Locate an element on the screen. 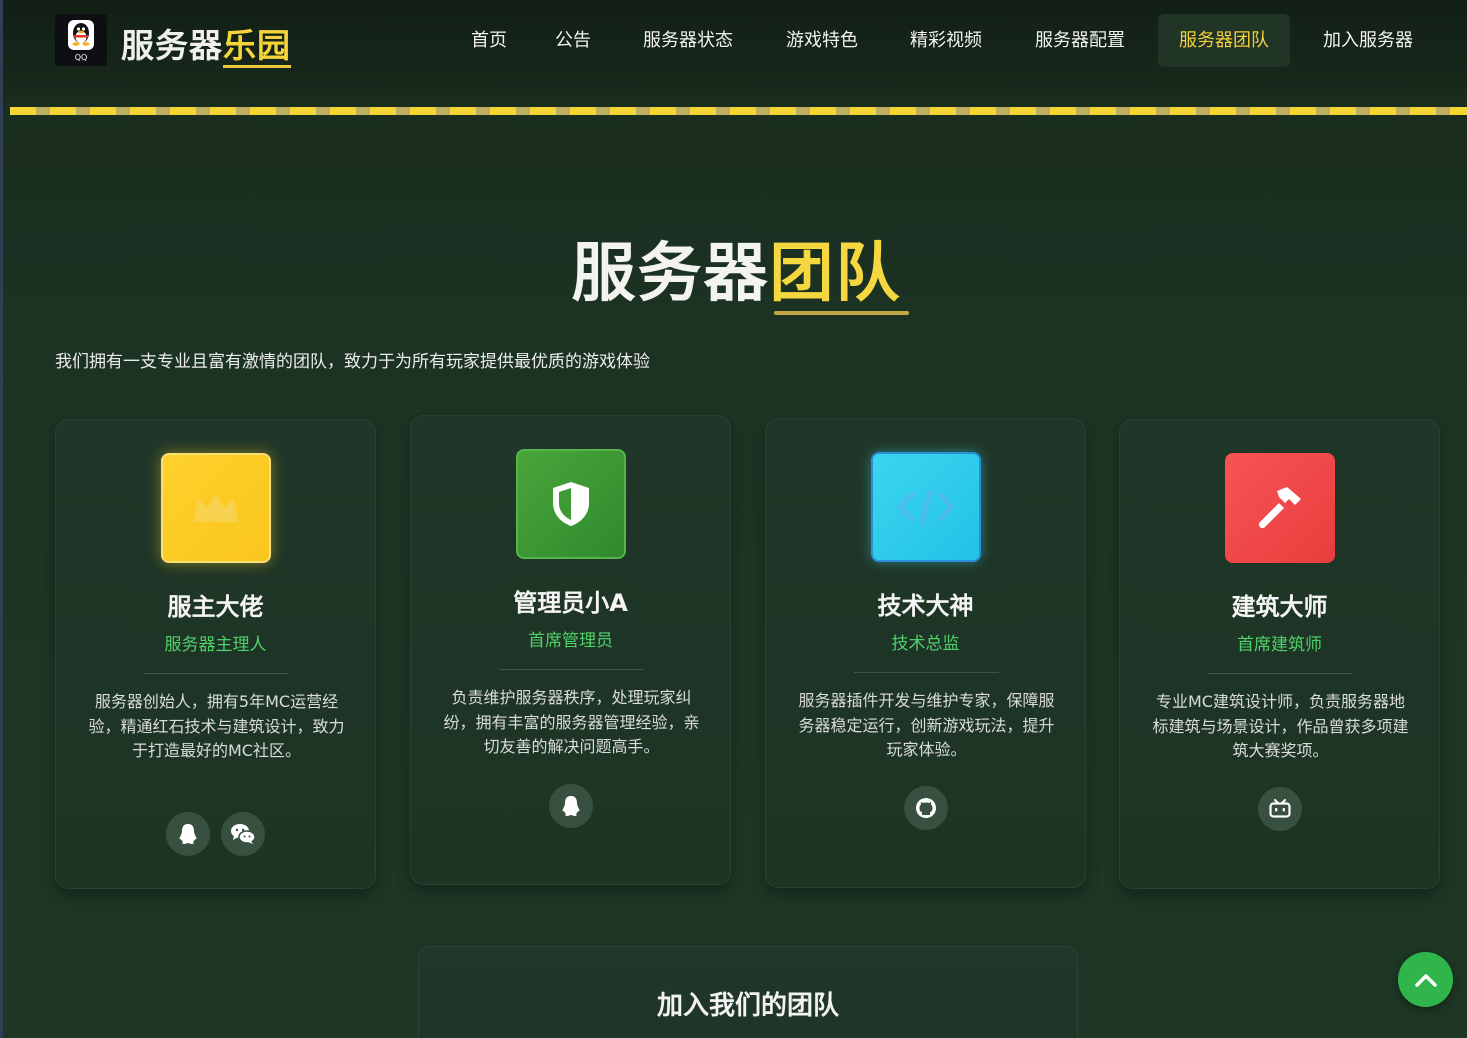 Image resolution: width=1467 pixels, height=1038 pixels. wechat-icon is located at coordinates (243, 834).